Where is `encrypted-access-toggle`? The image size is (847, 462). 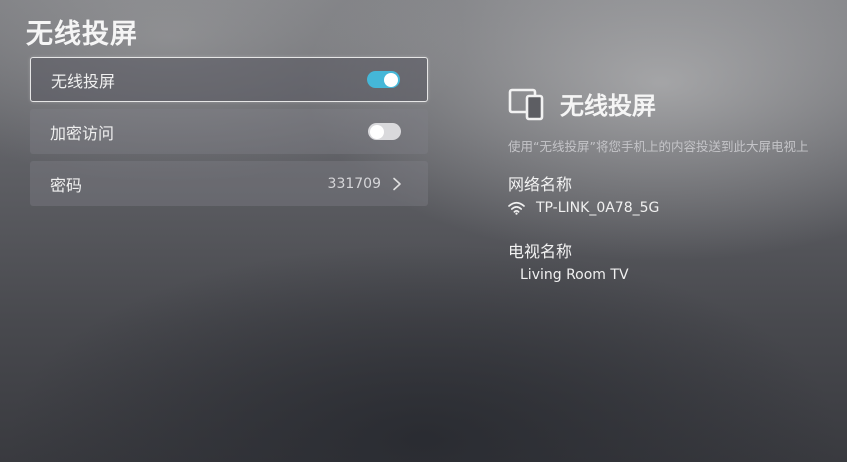 encrypted-access-toggle is located at coordinates (384, 131).